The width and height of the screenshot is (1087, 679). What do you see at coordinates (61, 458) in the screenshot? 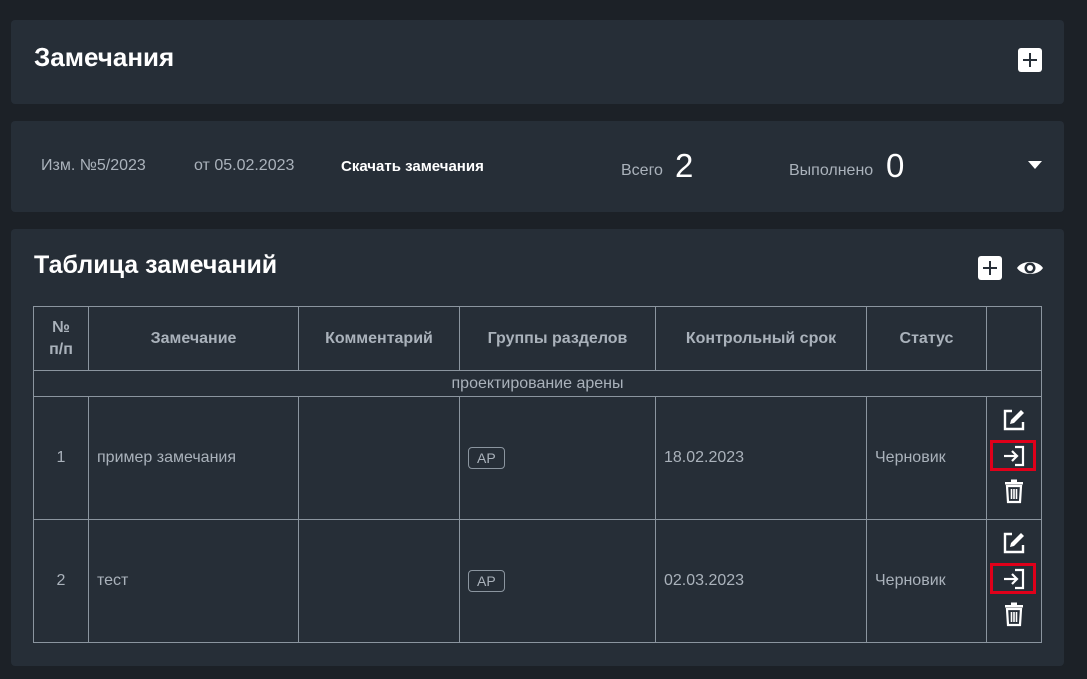
I see `row-number: 1` at bounding box center [61, 458].